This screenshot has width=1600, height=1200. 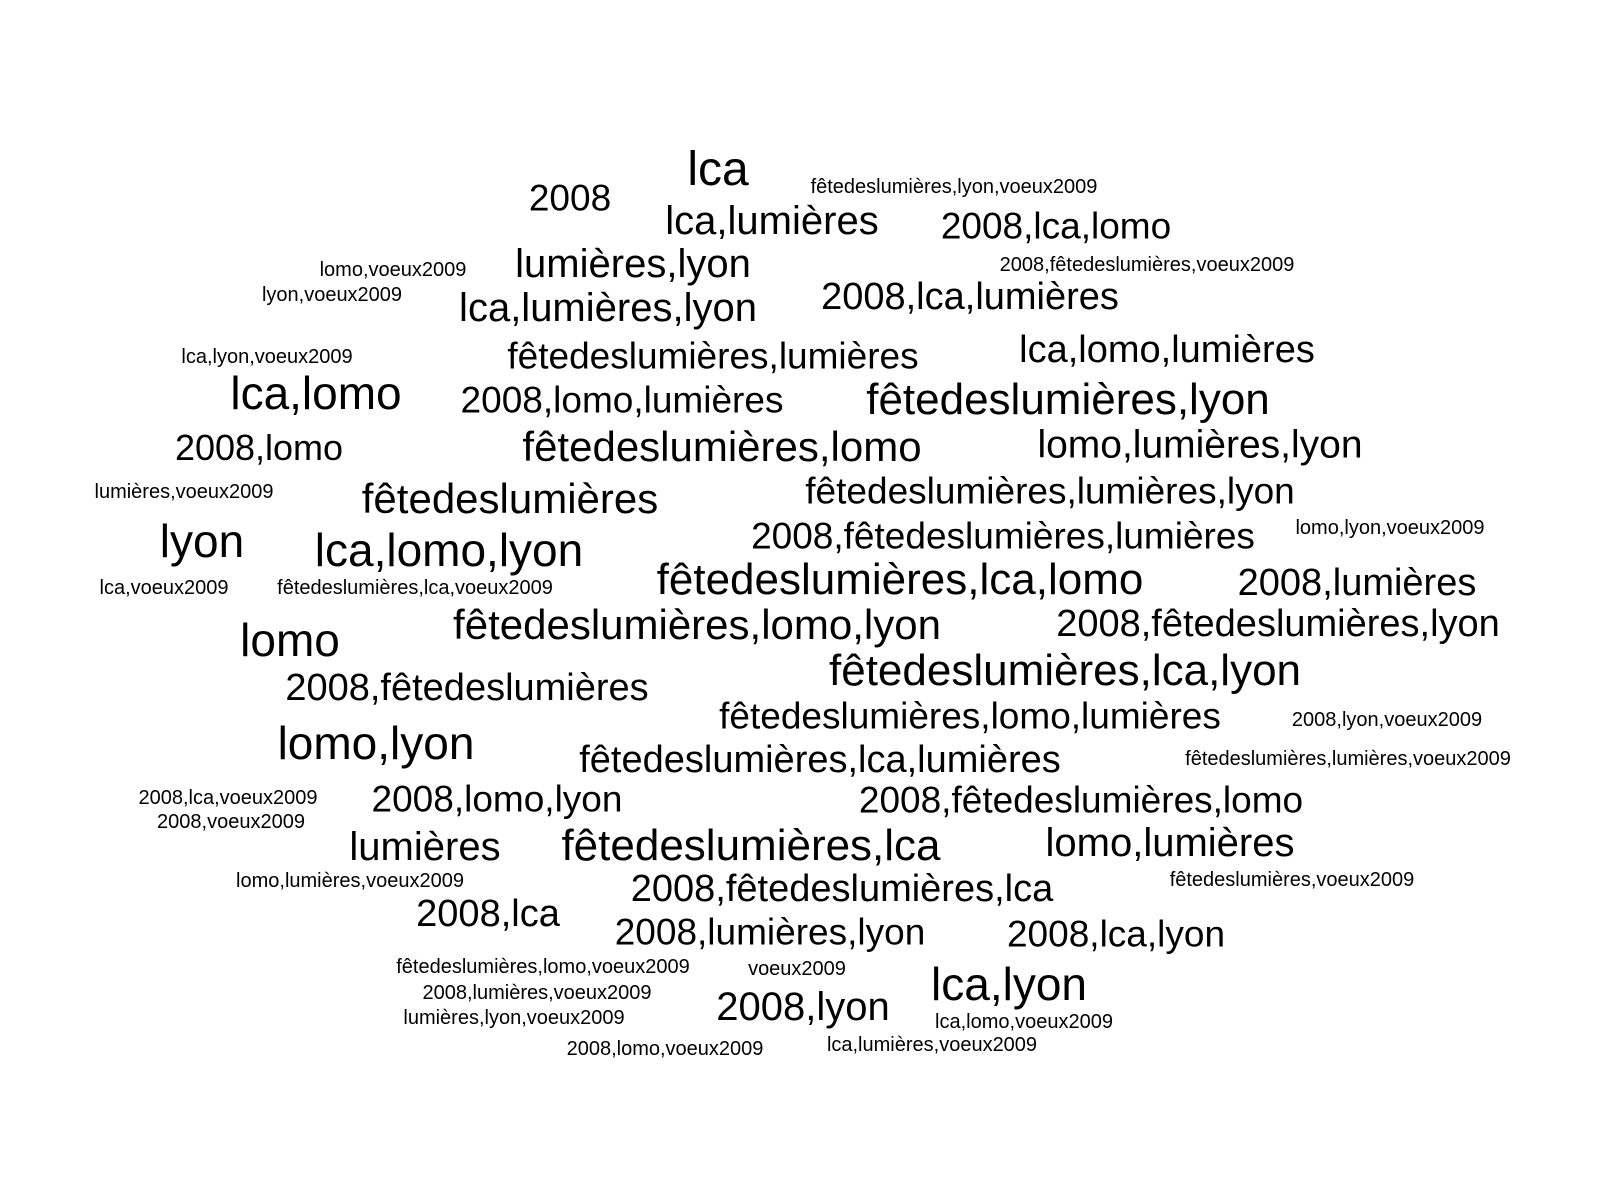 What do you see at coordinates (722, 446) in the screenshot?
I see `cloud-word: fêtedeslumières,lomo` at bounding box center [722, 446].